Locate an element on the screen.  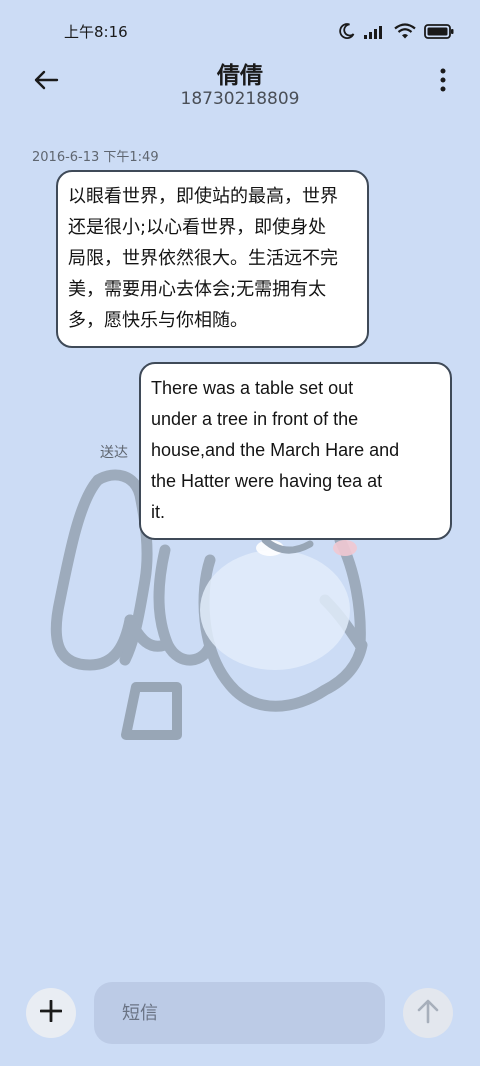
message-timestamp: 2016-6-13 下午1:49 is located at coordinates (95, 157).